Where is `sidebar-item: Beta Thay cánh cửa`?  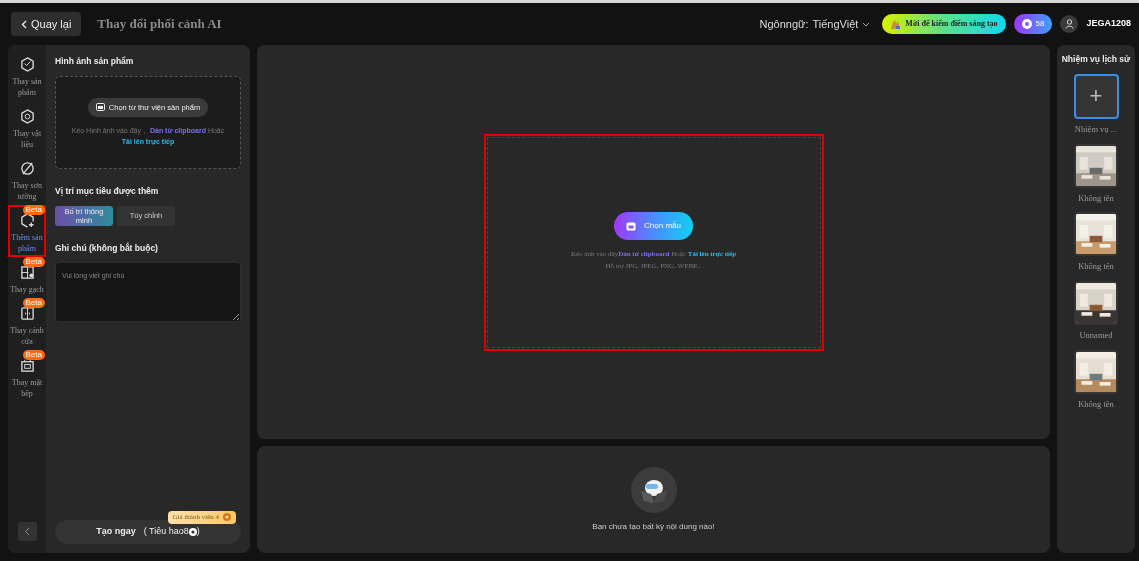 sidebar-item: Beta Thay cánh cửa is located at coordinates (27, 324).